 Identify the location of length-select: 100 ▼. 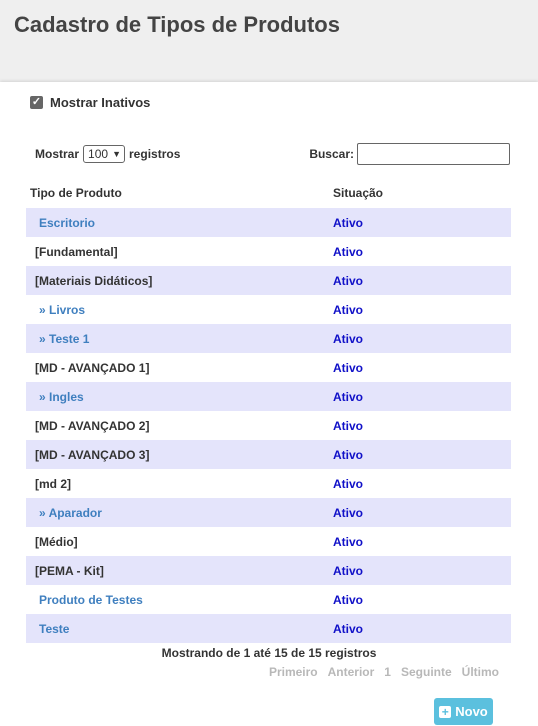
(104, 154).